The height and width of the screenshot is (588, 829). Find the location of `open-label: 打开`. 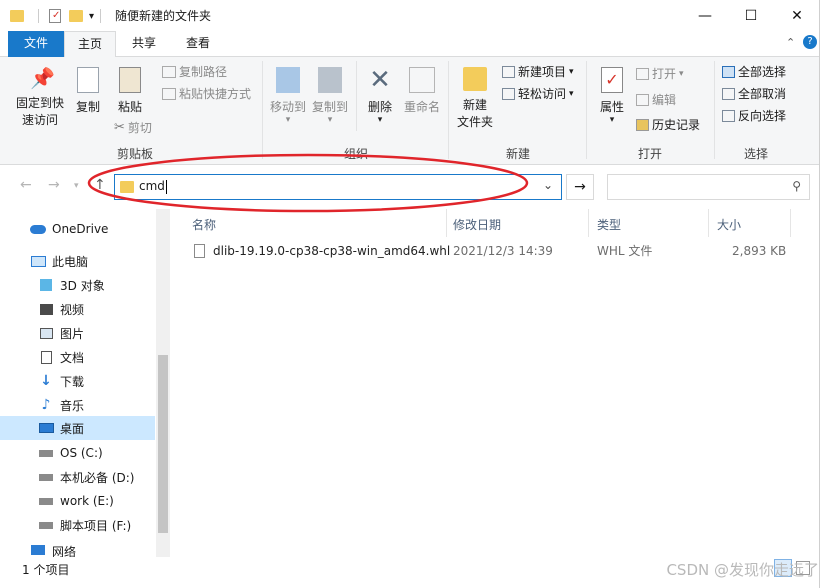

open-label: 打开 is located at coordinates (664, 74).